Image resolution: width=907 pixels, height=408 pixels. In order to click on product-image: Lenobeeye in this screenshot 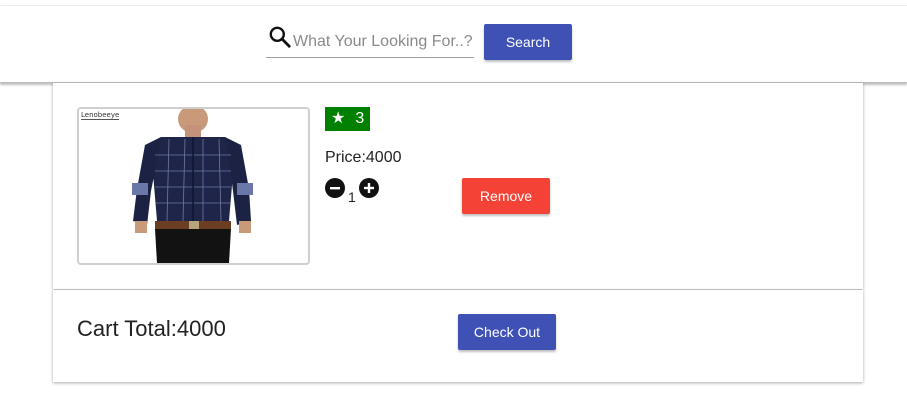, I will do `click(193, 186)`.